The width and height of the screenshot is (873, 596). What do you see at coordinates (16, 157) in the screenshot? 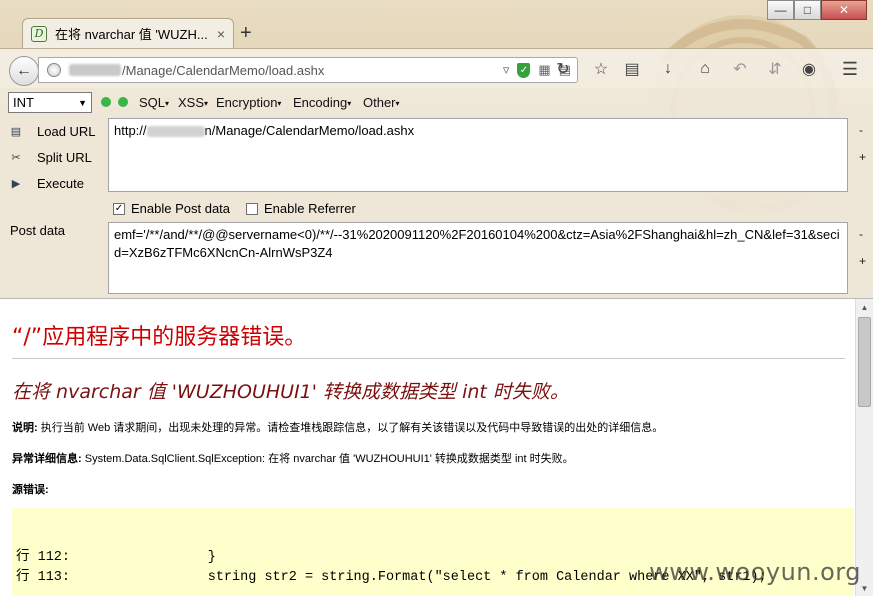
I see `scissors-icon: ✂` at bounding box center [16, 157].